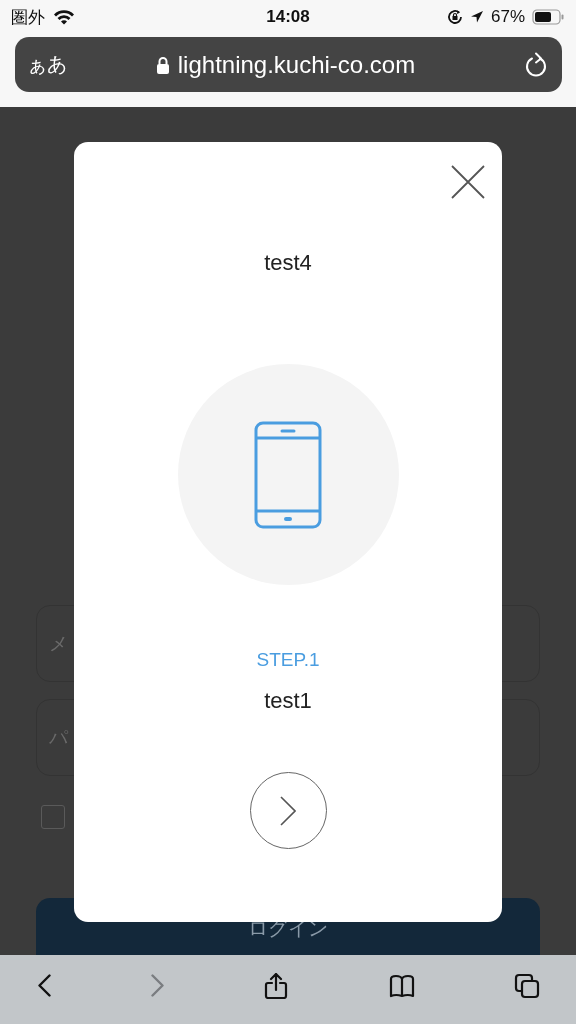 This screenshot has height=1024, width=576. Describe the element at coordinates (548, 17) in the screenshot. I see `battery-icon` at that location.